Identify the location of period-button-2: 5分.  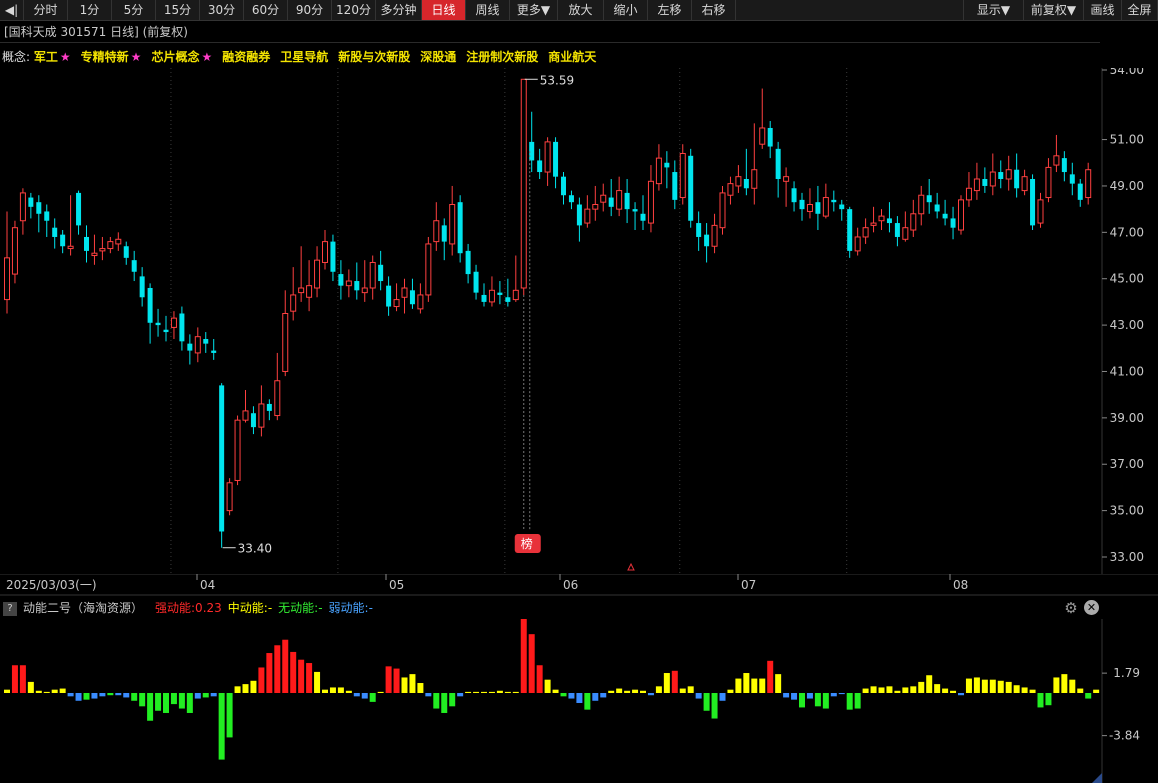
(134, 10).